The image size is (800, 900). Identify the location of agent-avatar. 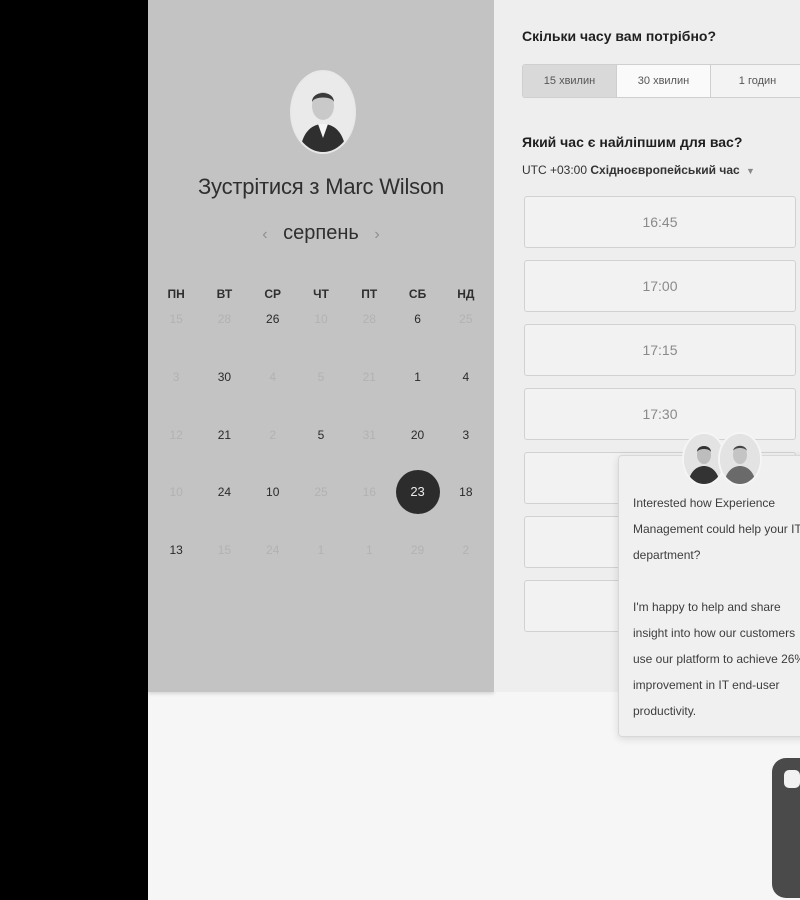
(740, 459).